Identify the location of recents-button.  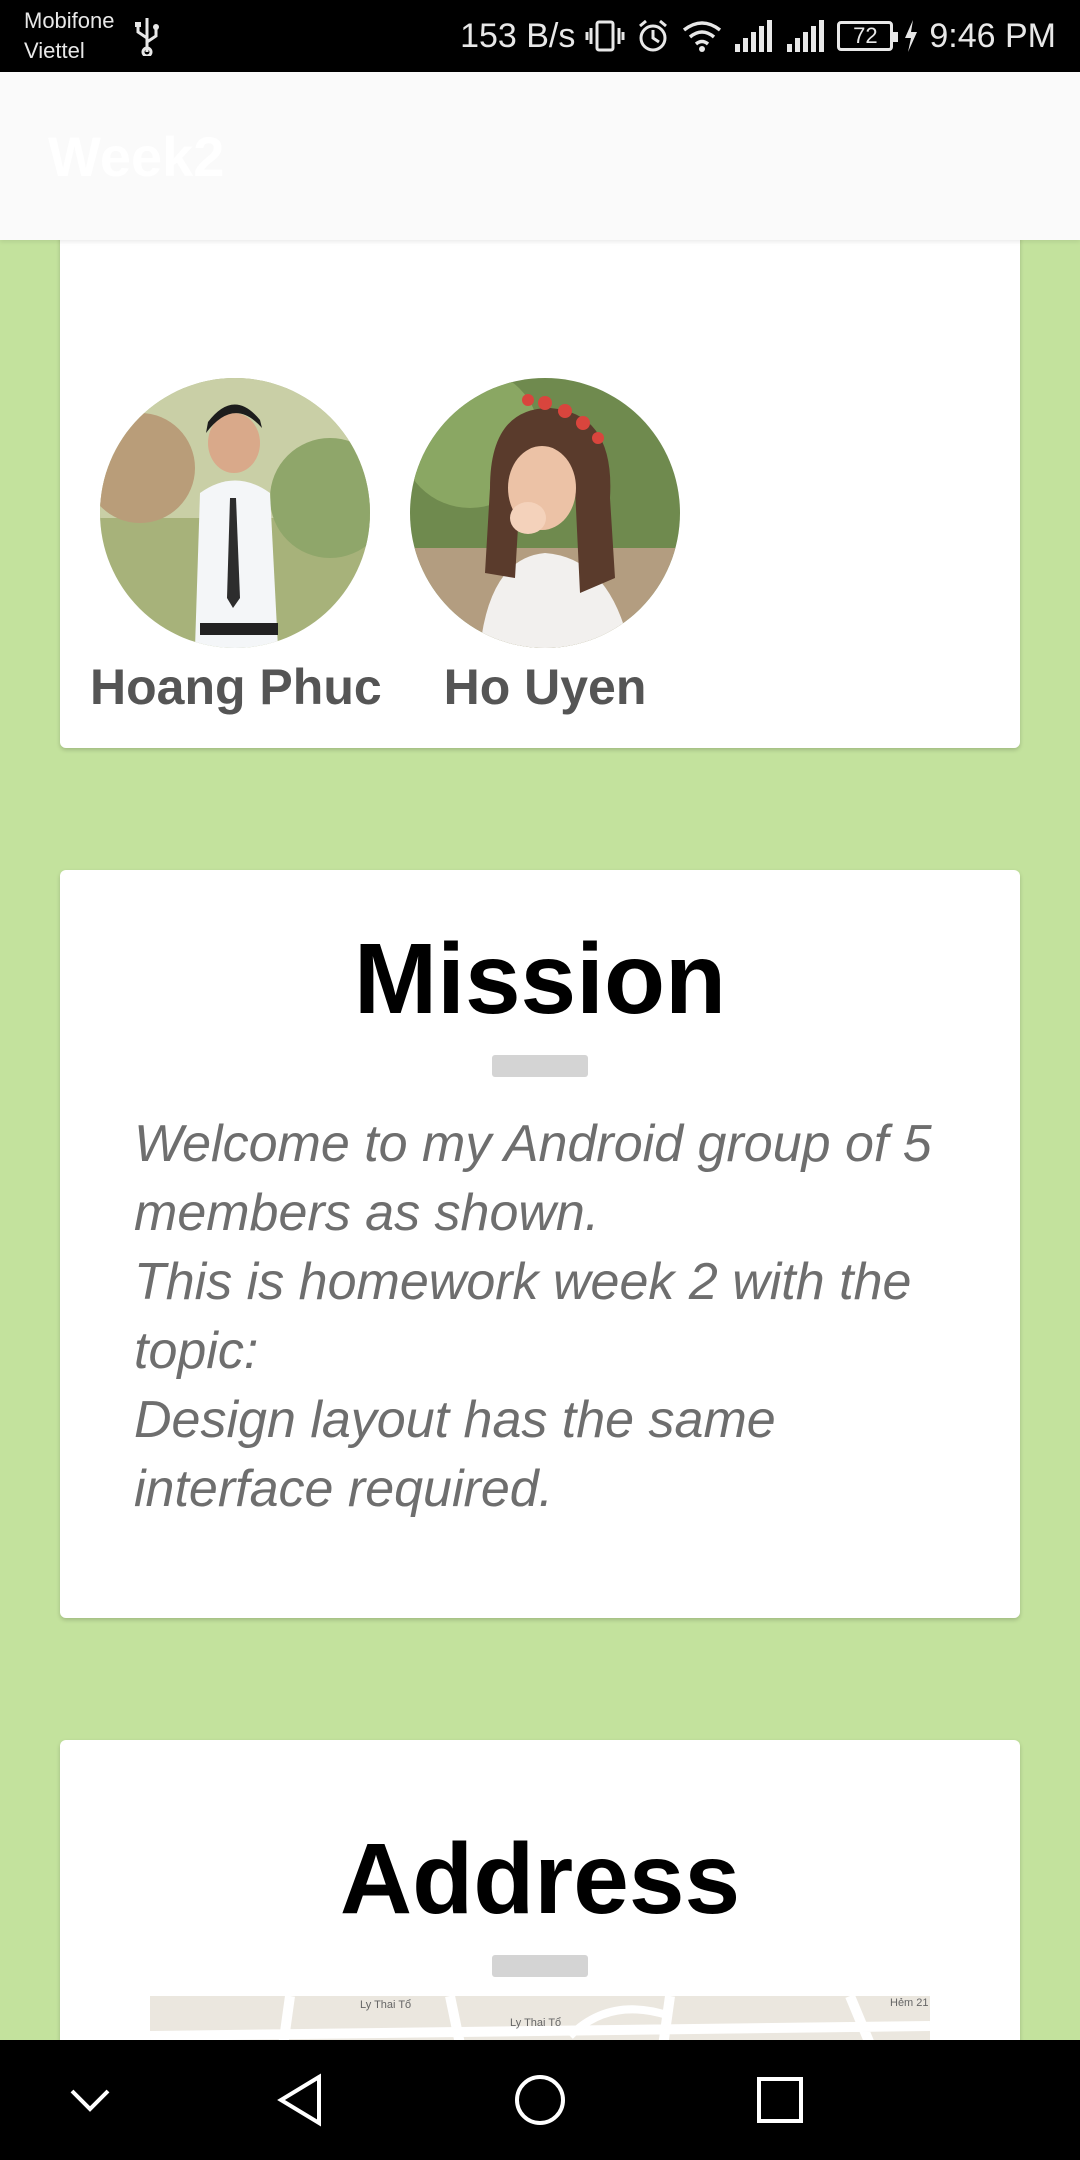
(780, 2100).